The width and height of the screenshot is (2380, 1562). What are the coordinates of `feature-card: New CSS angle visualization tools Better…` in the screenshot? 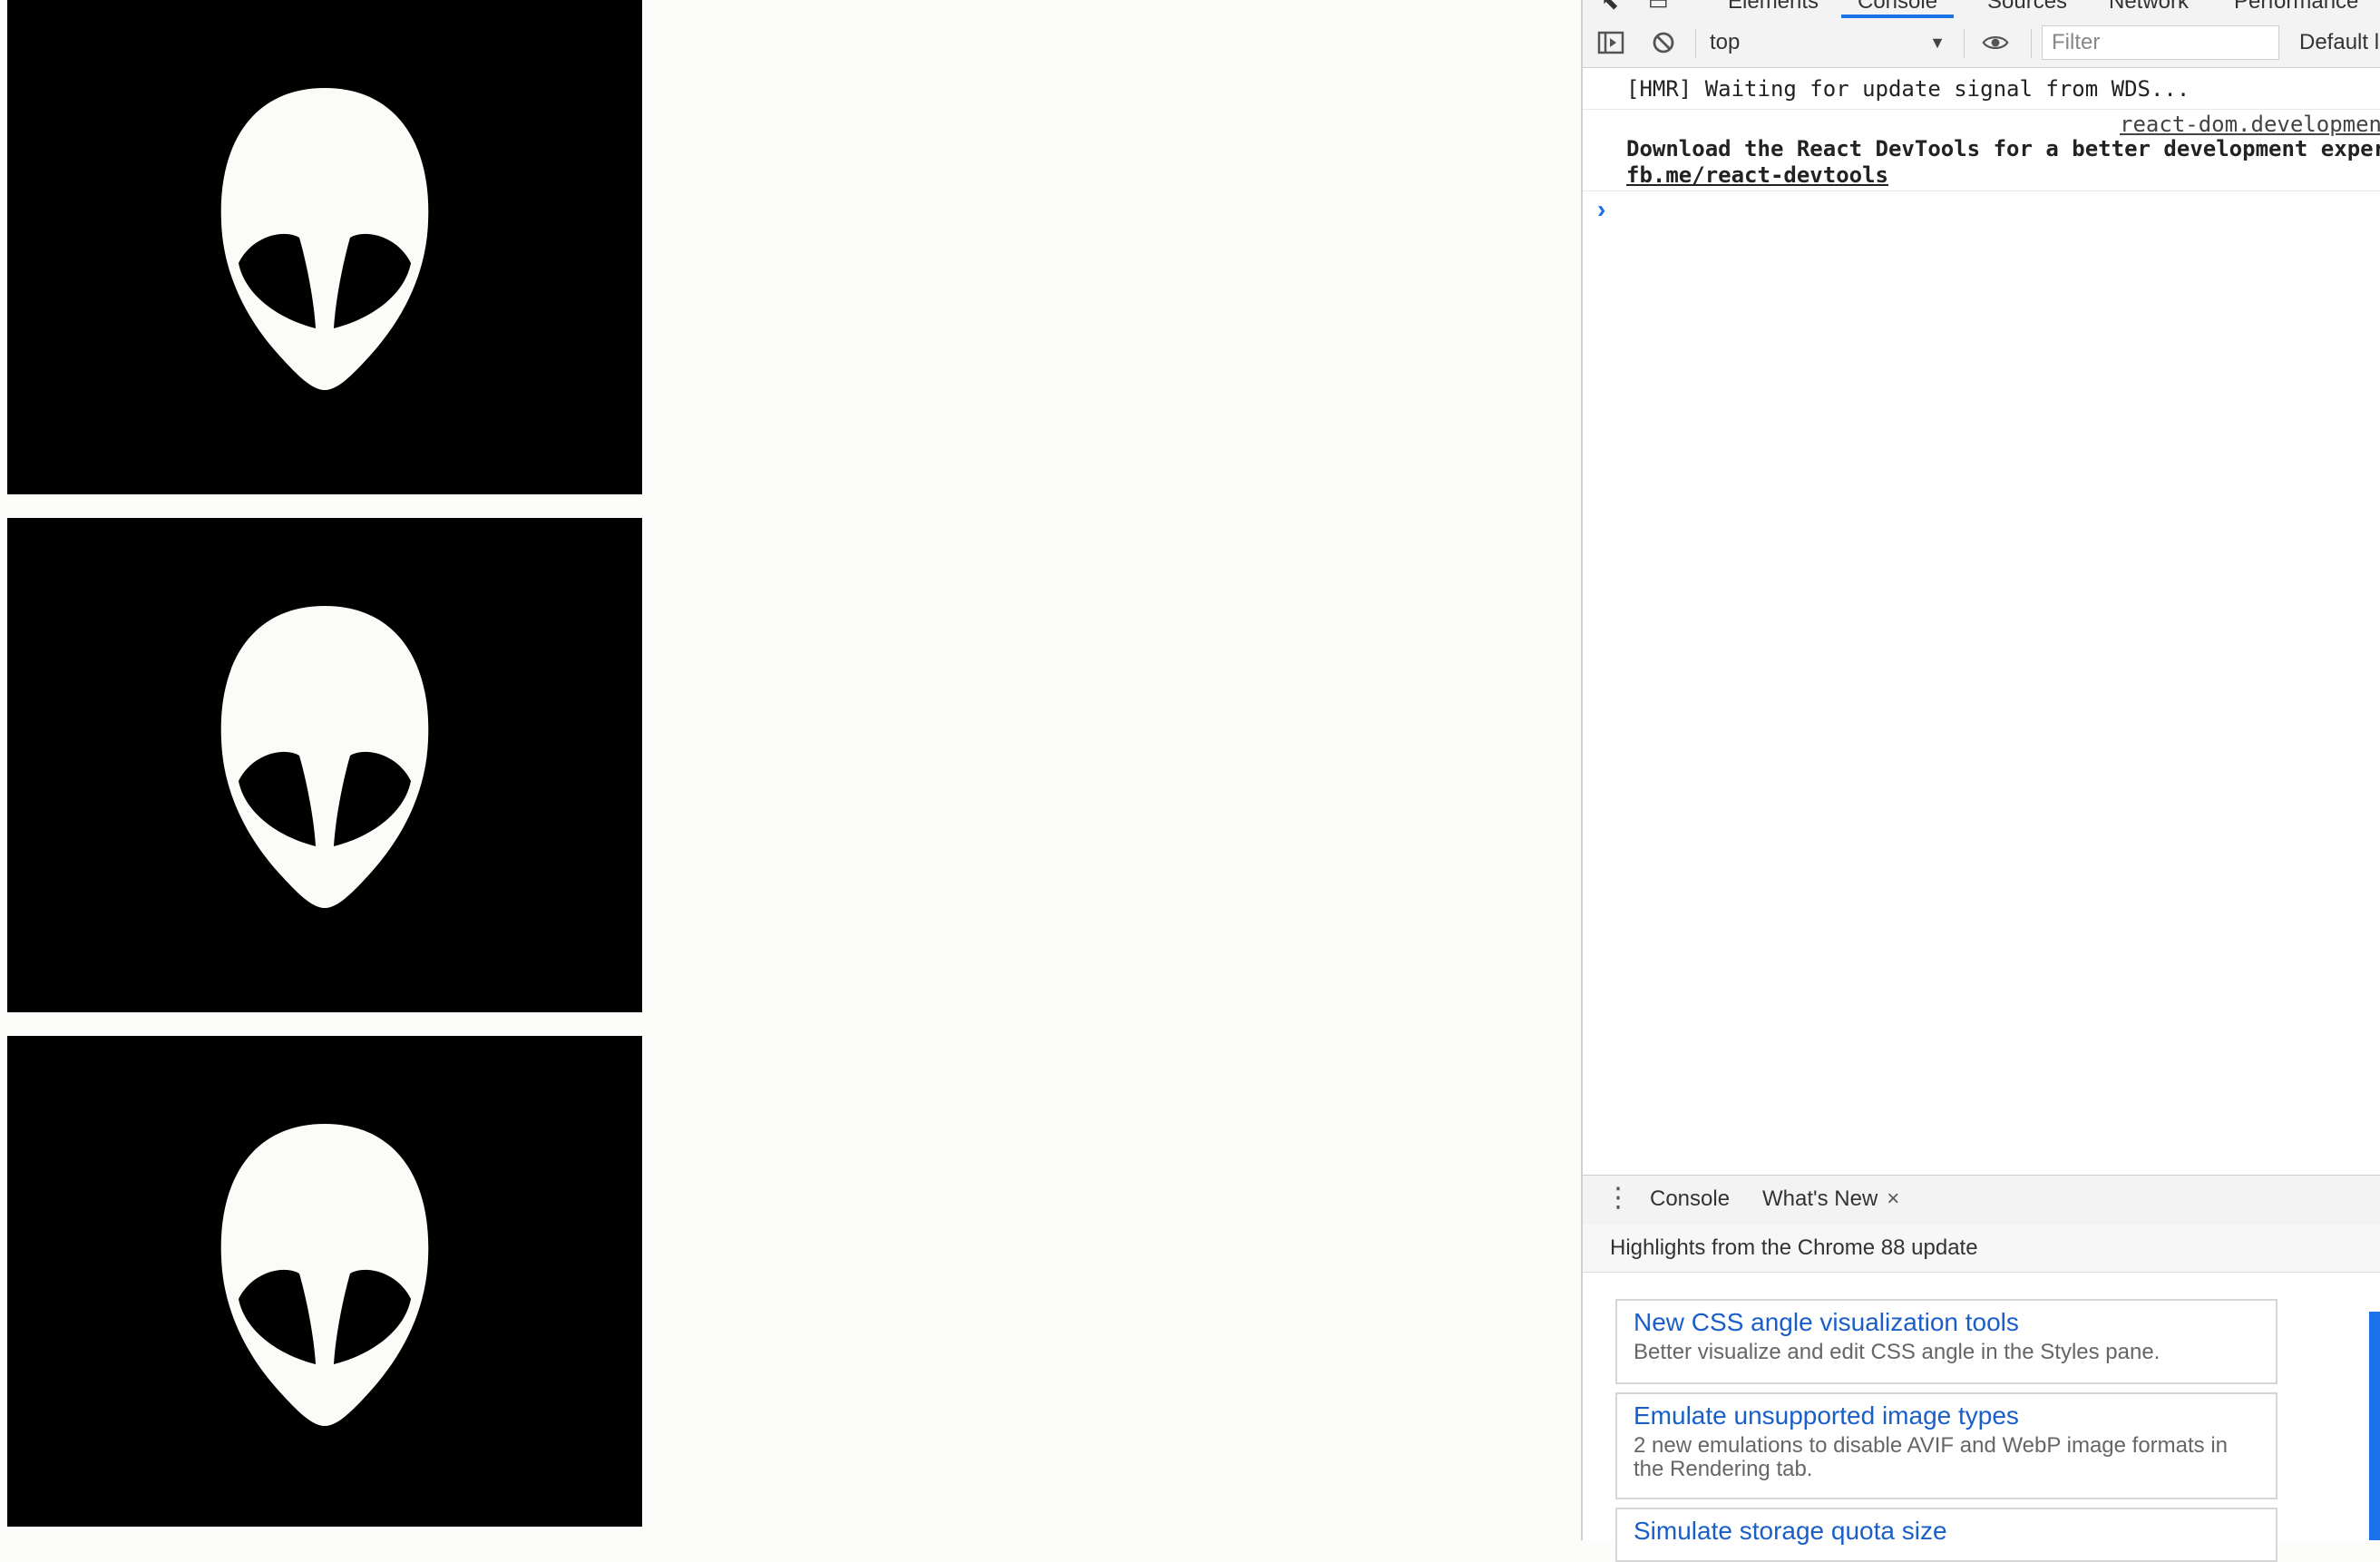 It's located at (1946, 1342).